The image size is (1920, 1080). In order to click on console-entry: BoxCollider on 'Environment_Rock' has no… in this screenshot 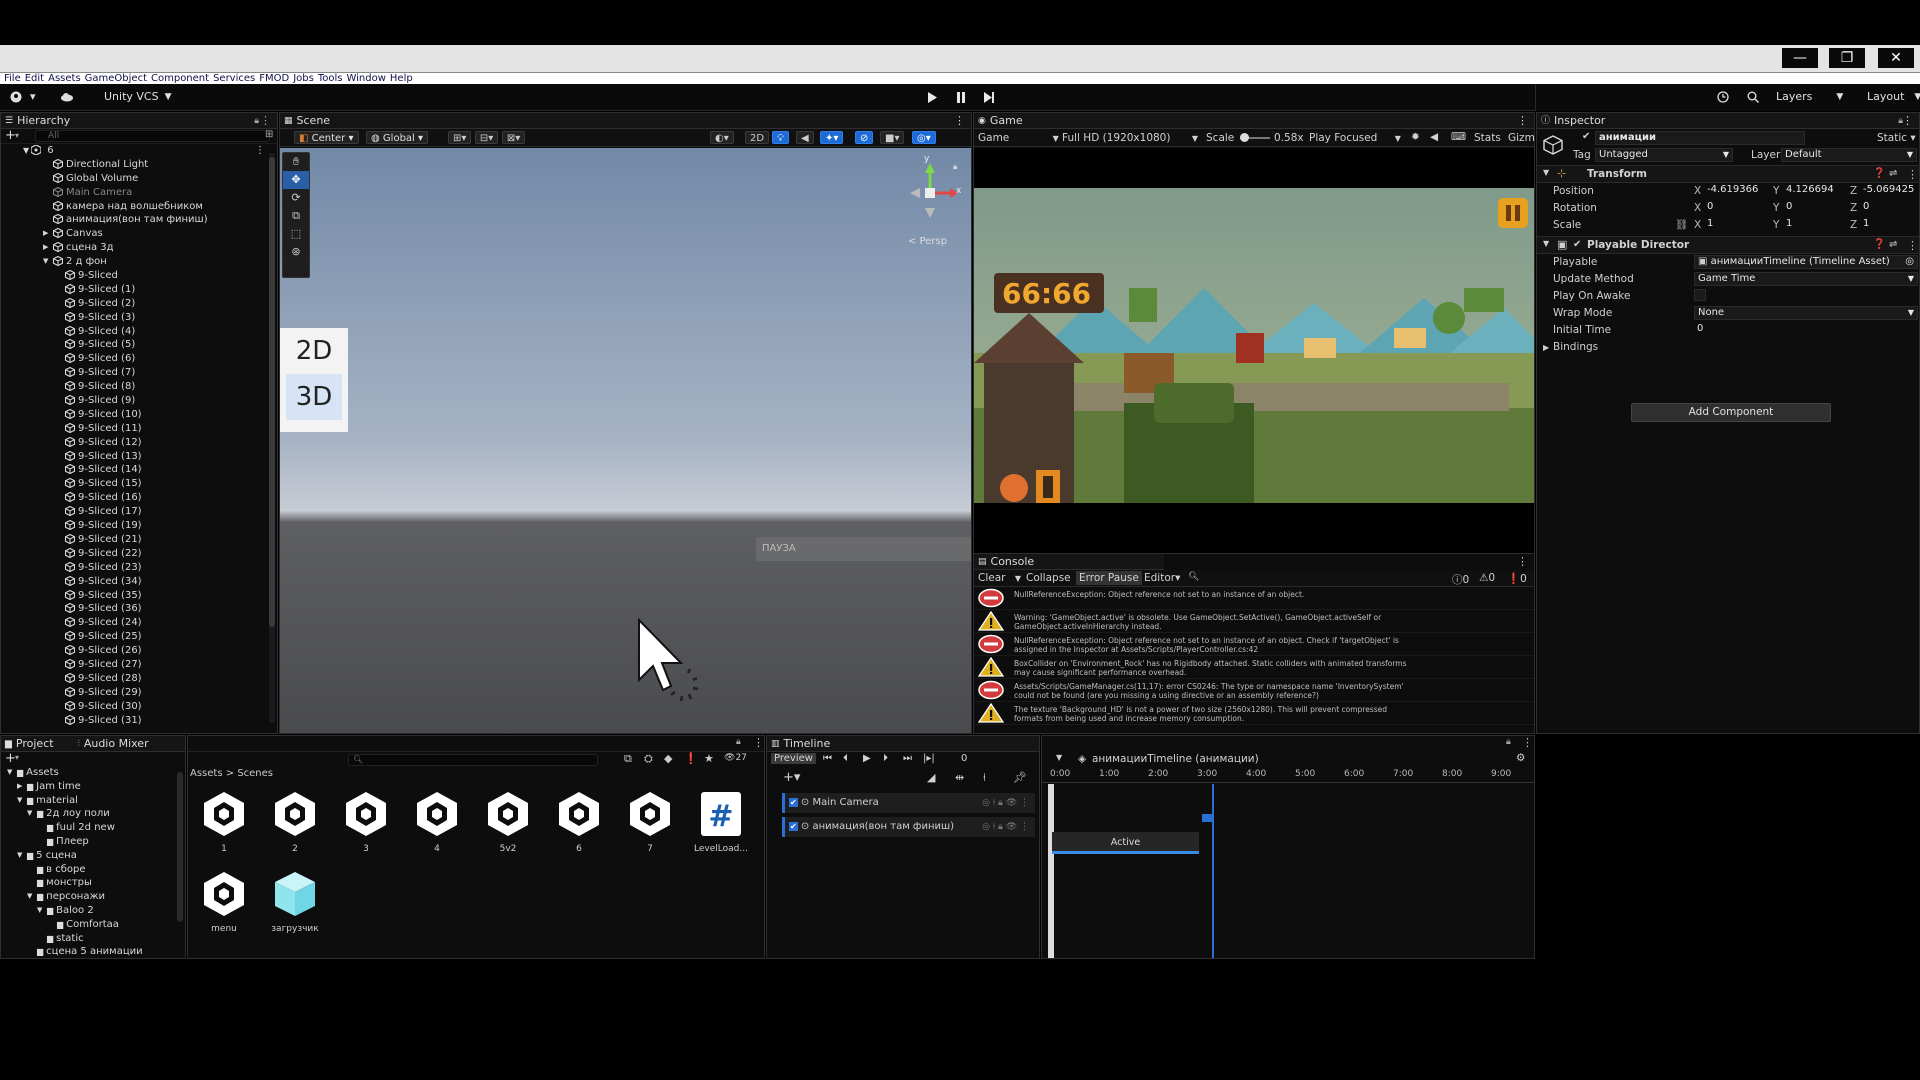, I will do `click(1254, 667)`.